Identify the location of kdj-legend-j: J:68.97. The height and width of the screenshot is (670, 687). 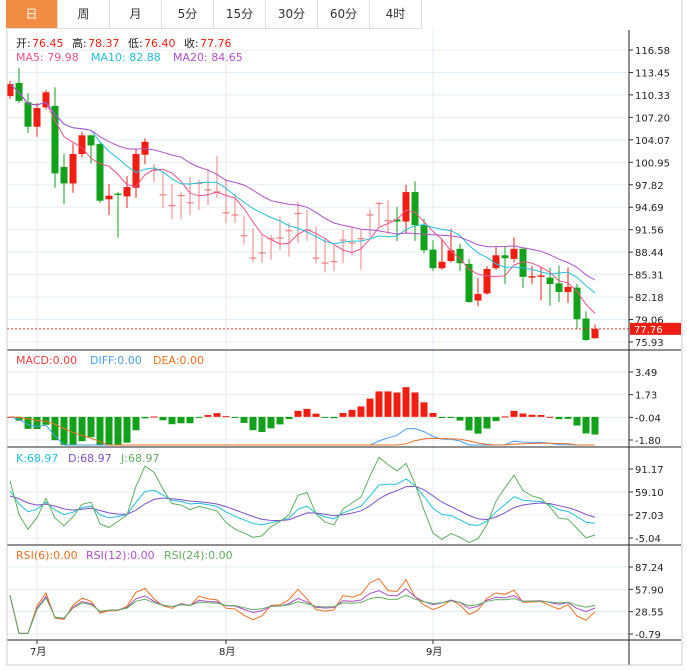
(139, 458).